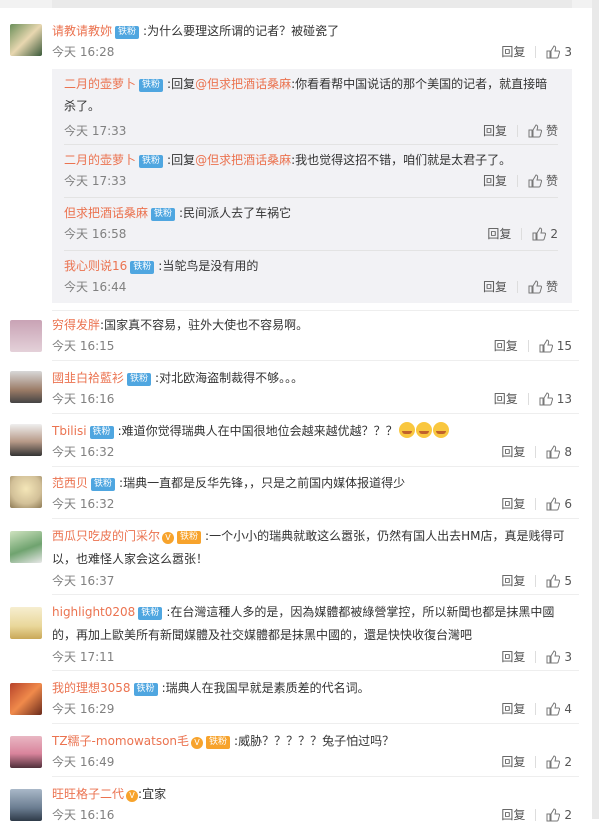  What do you see at coordinates (387, 536) in the screenshot?
I see `comment-text: 一个小小的瑞典就敢这么嚣张，仍然有国人出去HM店，真是贱得可` at bounding box center [387, 536].